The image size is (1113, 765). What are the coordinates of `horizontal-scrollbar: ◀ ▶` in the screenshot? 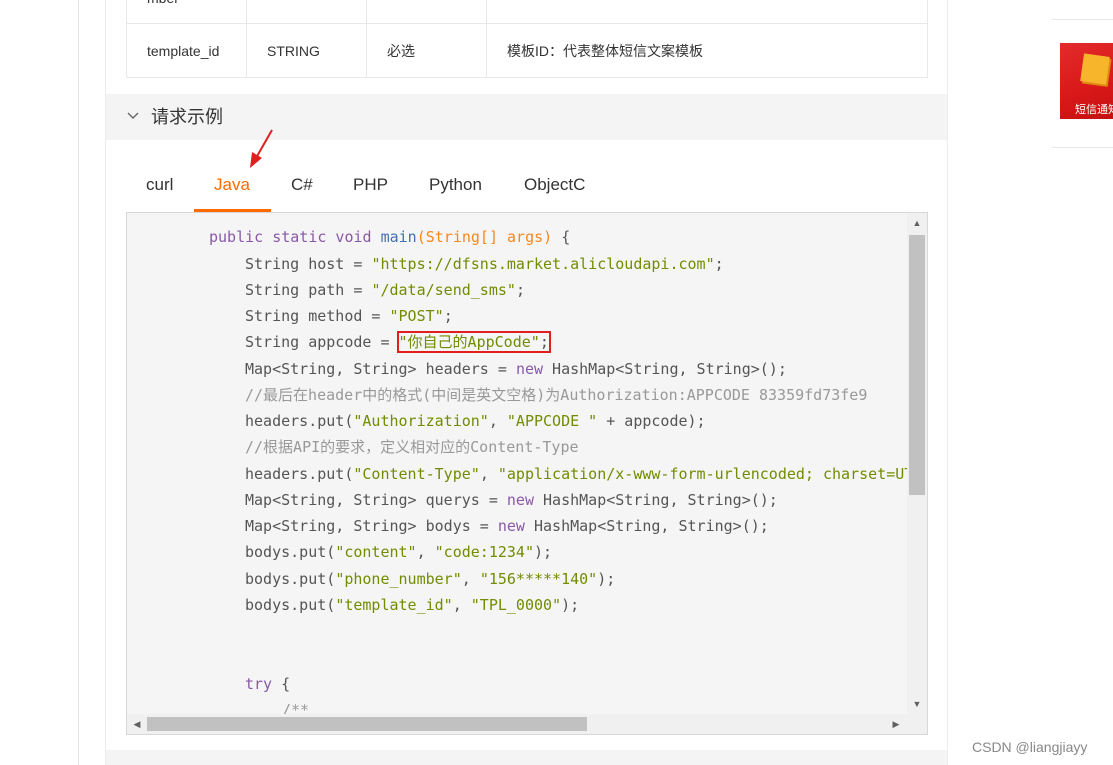 It's located at (517, 724).